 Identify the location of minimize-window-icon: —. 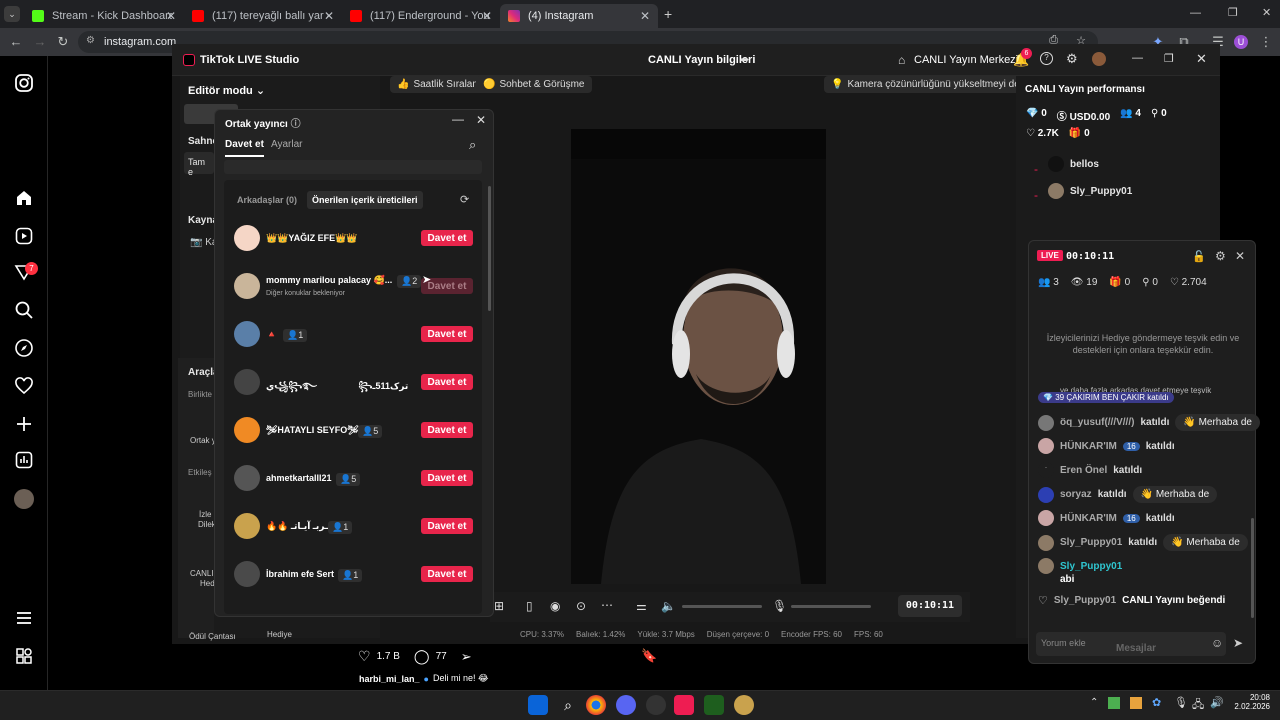
(1195, 13).